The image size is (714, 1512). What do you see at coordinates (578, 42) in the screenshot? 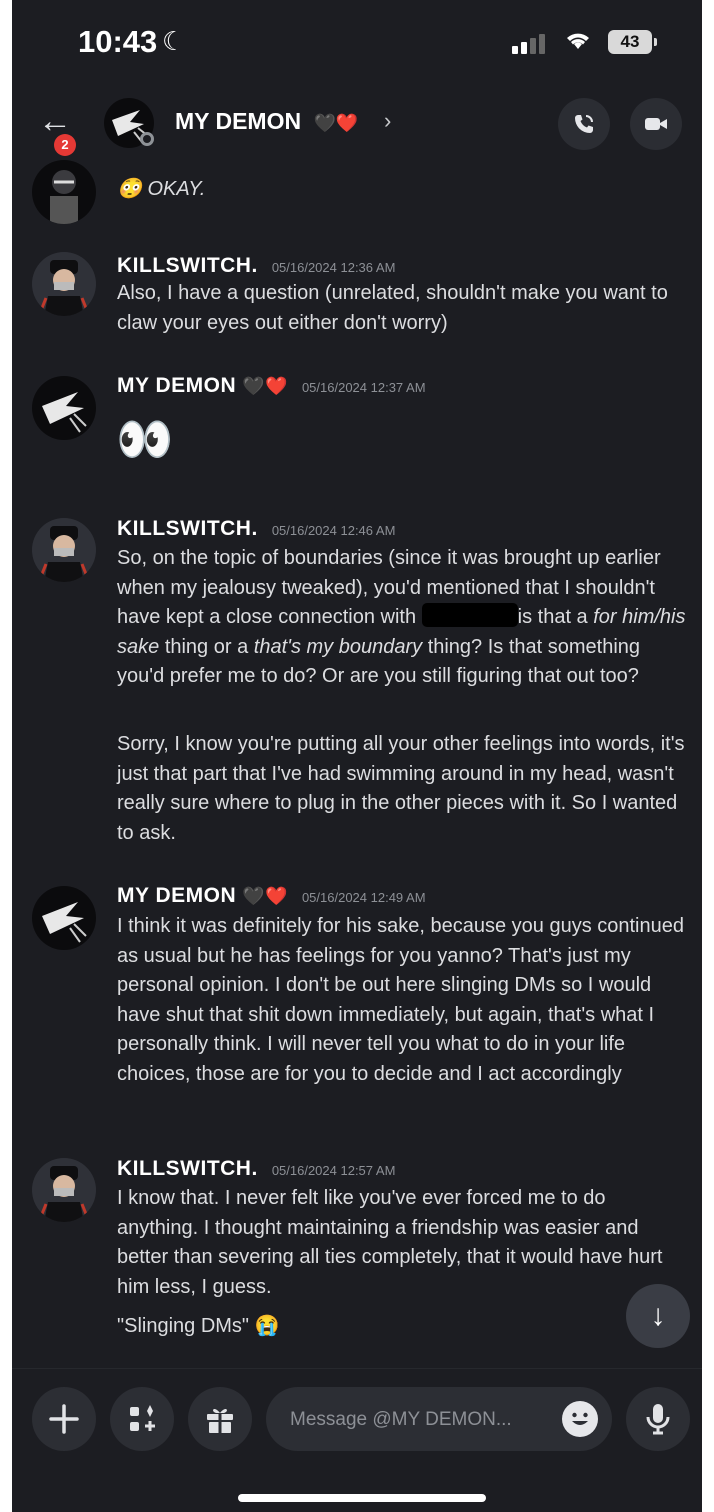
I see `wifi-icon` at bounding box center [578, 42].